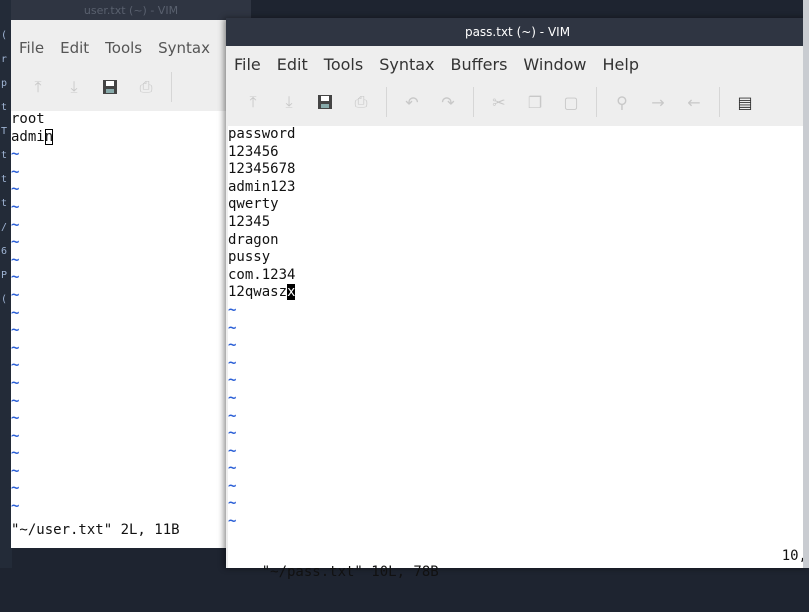 The width and height of the screenshot is (809, 612). What do you see at coordinates (554, 64) in the screenshot?
I see `menu-window: Window` at bounding box center [554, 64].